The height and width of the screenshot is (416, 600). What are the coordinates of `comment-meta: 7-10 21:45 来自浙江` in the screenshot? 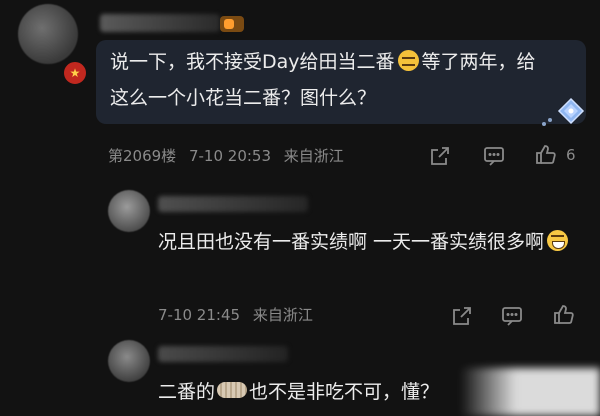 It's located at (235, 315).